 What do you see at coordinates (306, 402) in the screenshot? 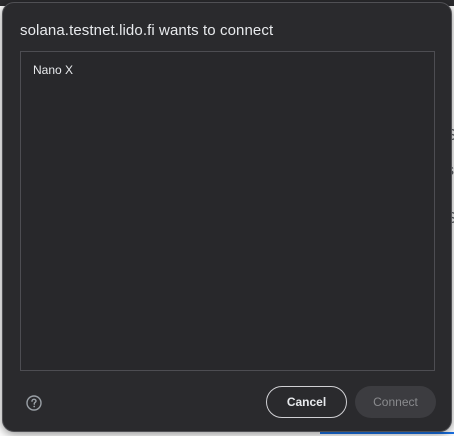
I see `cancel-button: Cancel` at bounding box center [306, 402].